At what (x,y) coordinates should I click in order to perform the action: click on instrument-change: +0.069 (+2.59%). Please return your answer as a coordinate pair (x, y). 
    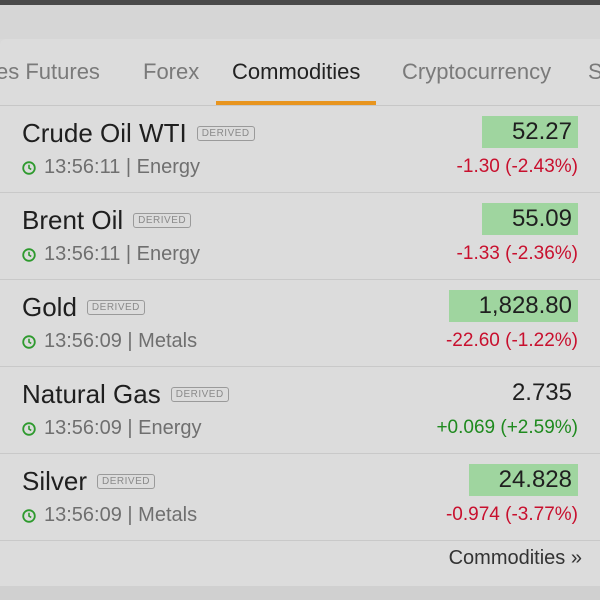
    Looking at the image, I should click on (507, 427).